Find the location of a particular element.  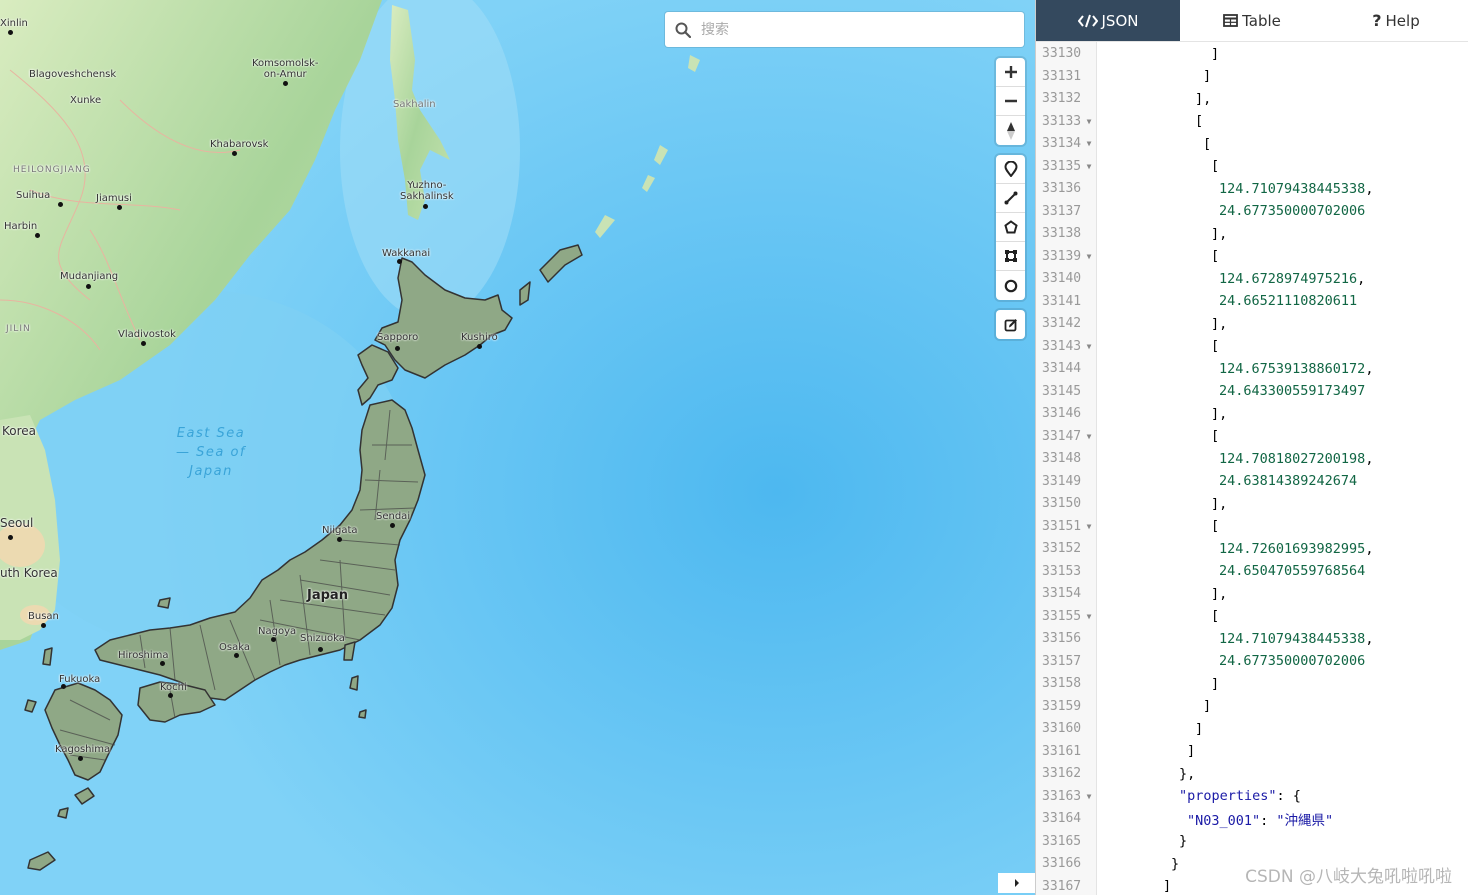

place-label: Seoul is located at coordinates (17, 523).